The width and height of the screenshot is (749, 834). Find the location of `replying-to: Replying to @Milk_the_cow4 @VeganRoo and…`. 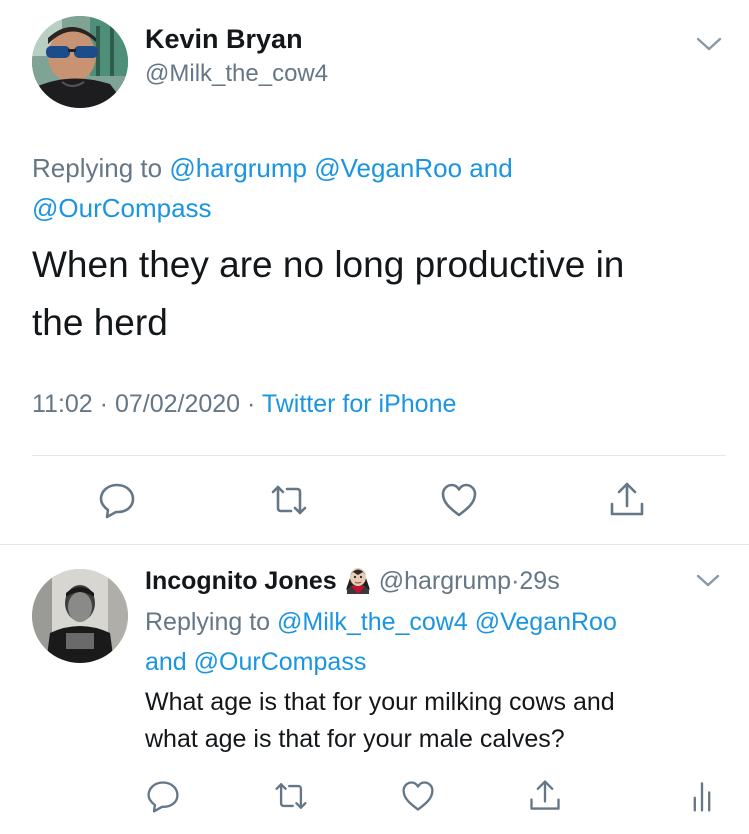

replying-to: Replying to @Milk_the_cow4 @VeganRoo and… is located at coordinates (440, 642).